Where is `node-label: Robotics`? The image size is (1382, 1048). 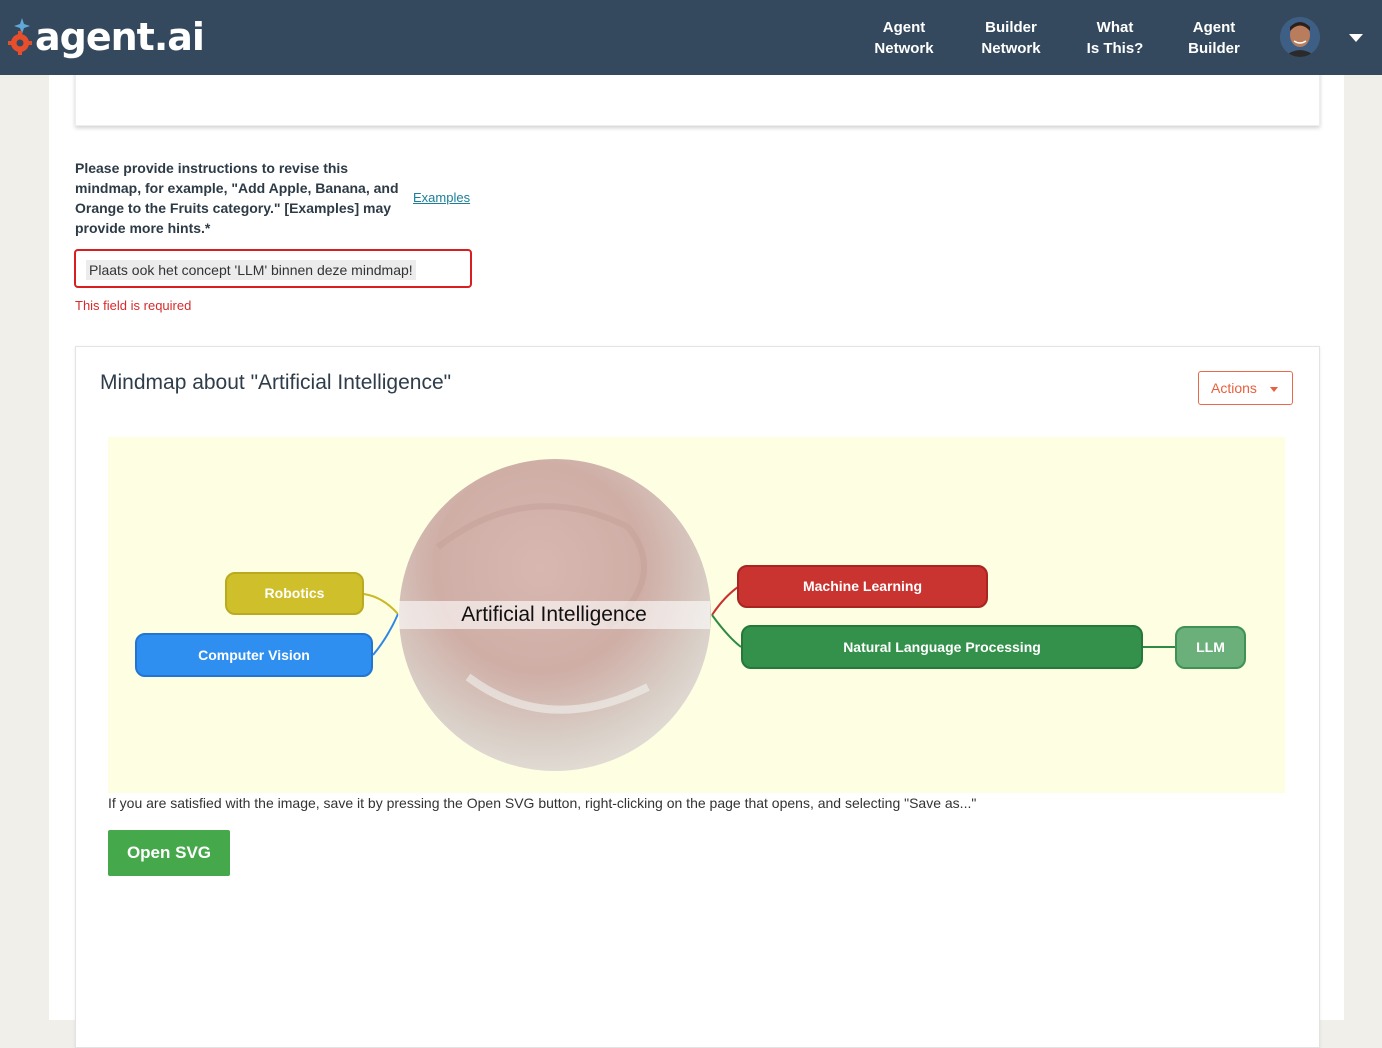
node-label: Robotics is located at coordinates (294, 593).